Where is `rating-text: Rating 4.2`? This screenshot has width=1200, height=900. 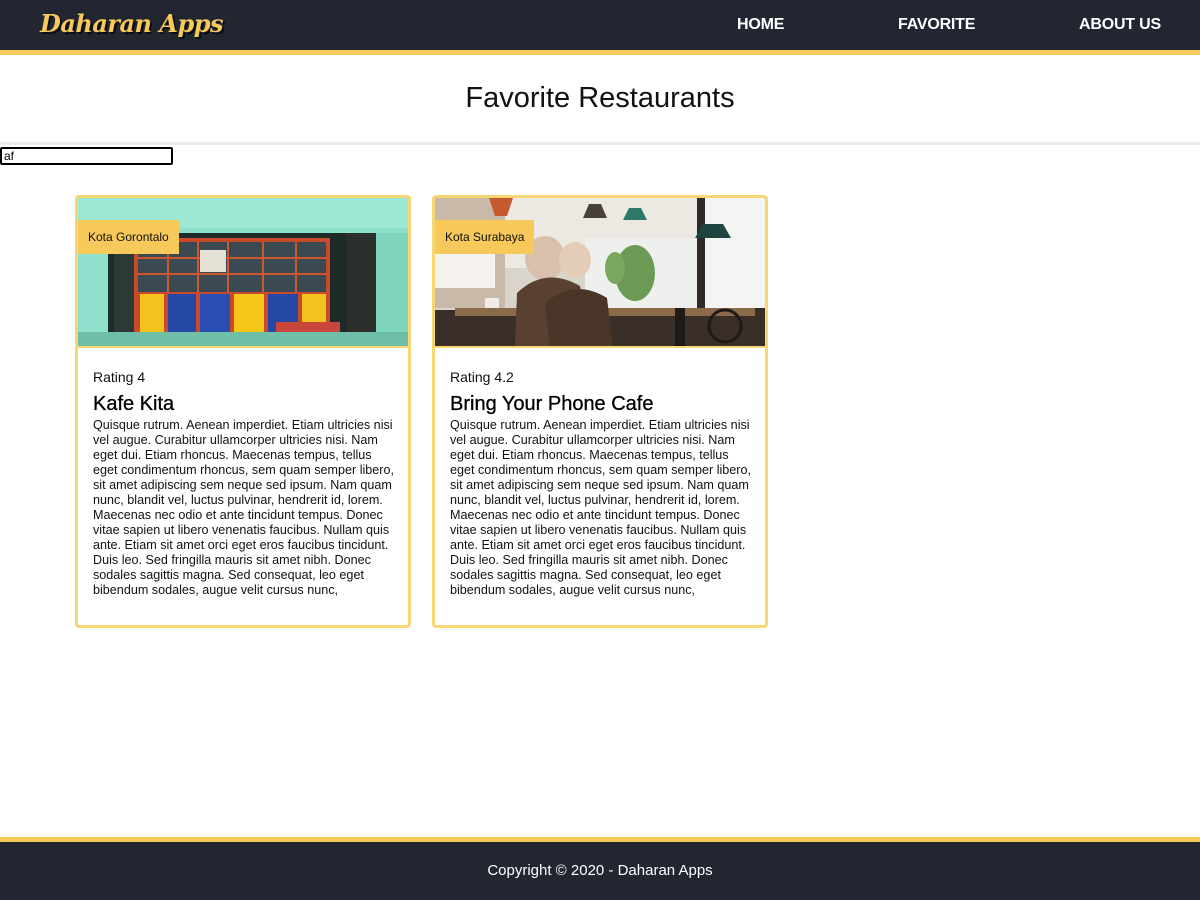
rating-text: Rating 4.2 is located at coordinates (482, 377).